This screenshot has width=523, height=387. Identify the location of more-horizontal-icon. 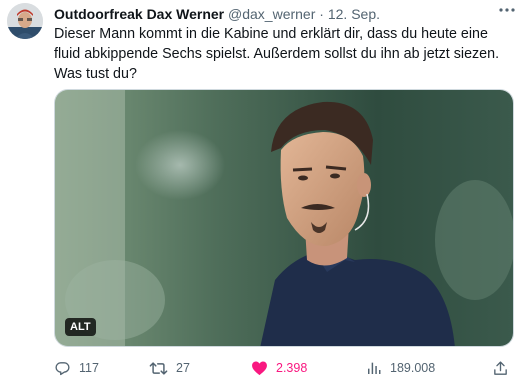
(507, 10).